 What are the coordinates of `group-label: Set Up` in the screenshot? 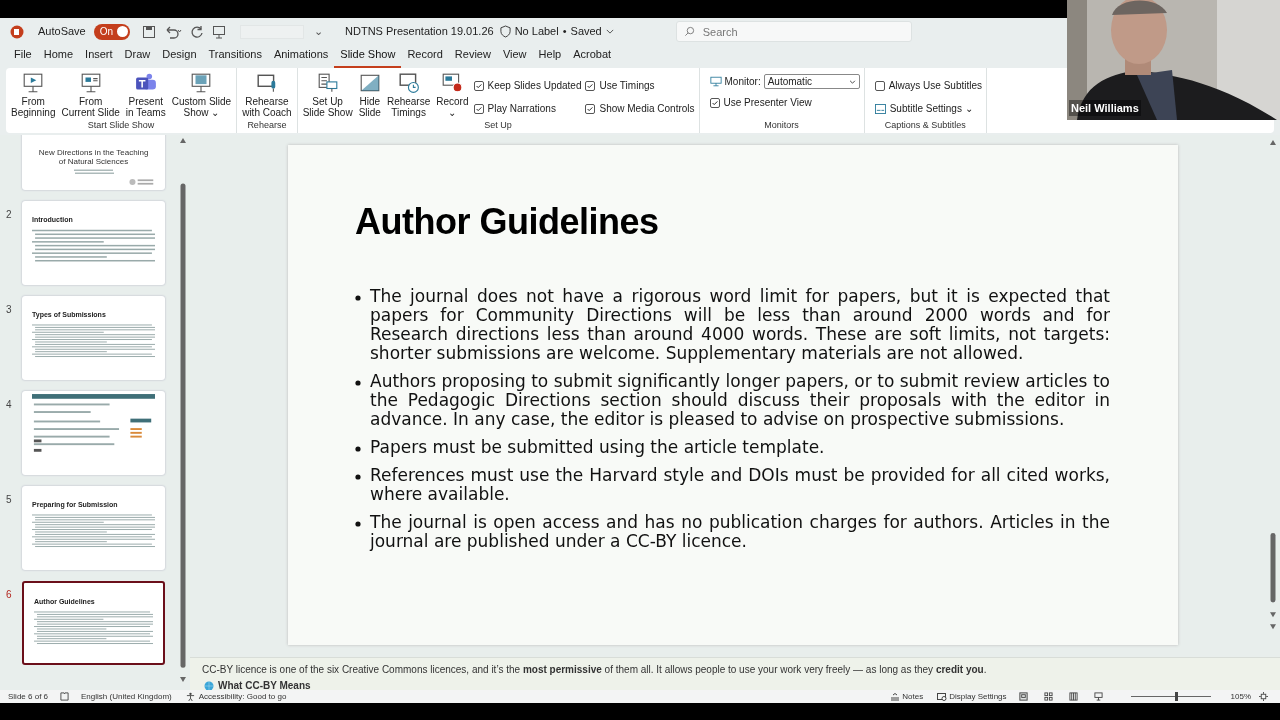 It's located at (498, 125).